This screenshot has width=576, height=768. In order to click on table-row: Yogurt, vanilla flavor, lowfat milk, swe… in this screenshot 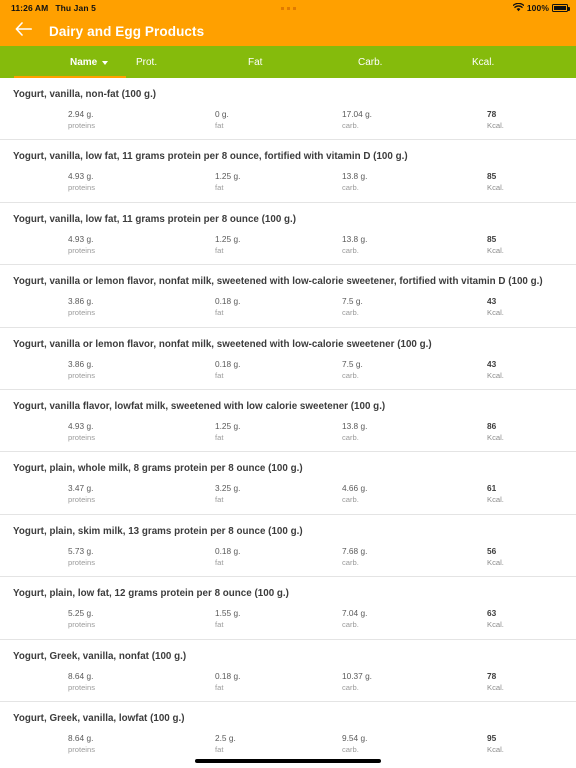, I will do `click(288, 421)`.